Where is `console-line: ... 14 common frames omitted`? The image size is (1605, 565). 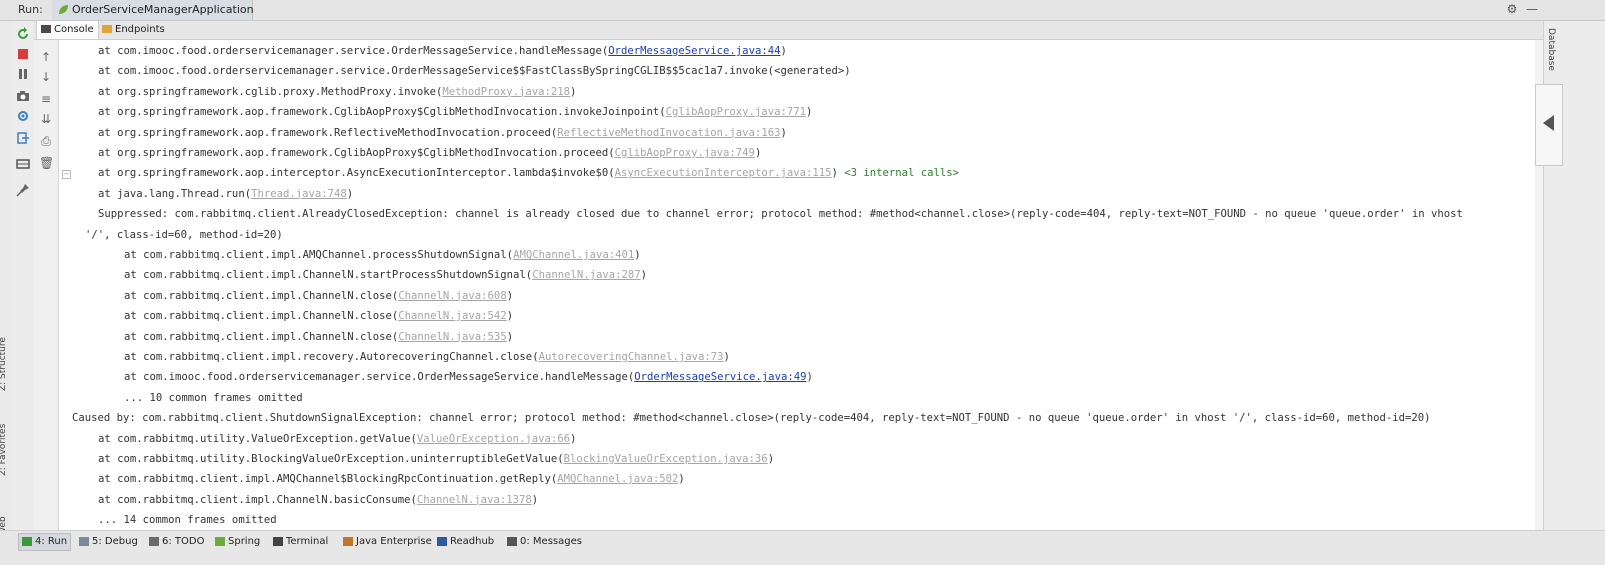
console-line: ... 14 common frames omitted is located at coordinates (187, 520).